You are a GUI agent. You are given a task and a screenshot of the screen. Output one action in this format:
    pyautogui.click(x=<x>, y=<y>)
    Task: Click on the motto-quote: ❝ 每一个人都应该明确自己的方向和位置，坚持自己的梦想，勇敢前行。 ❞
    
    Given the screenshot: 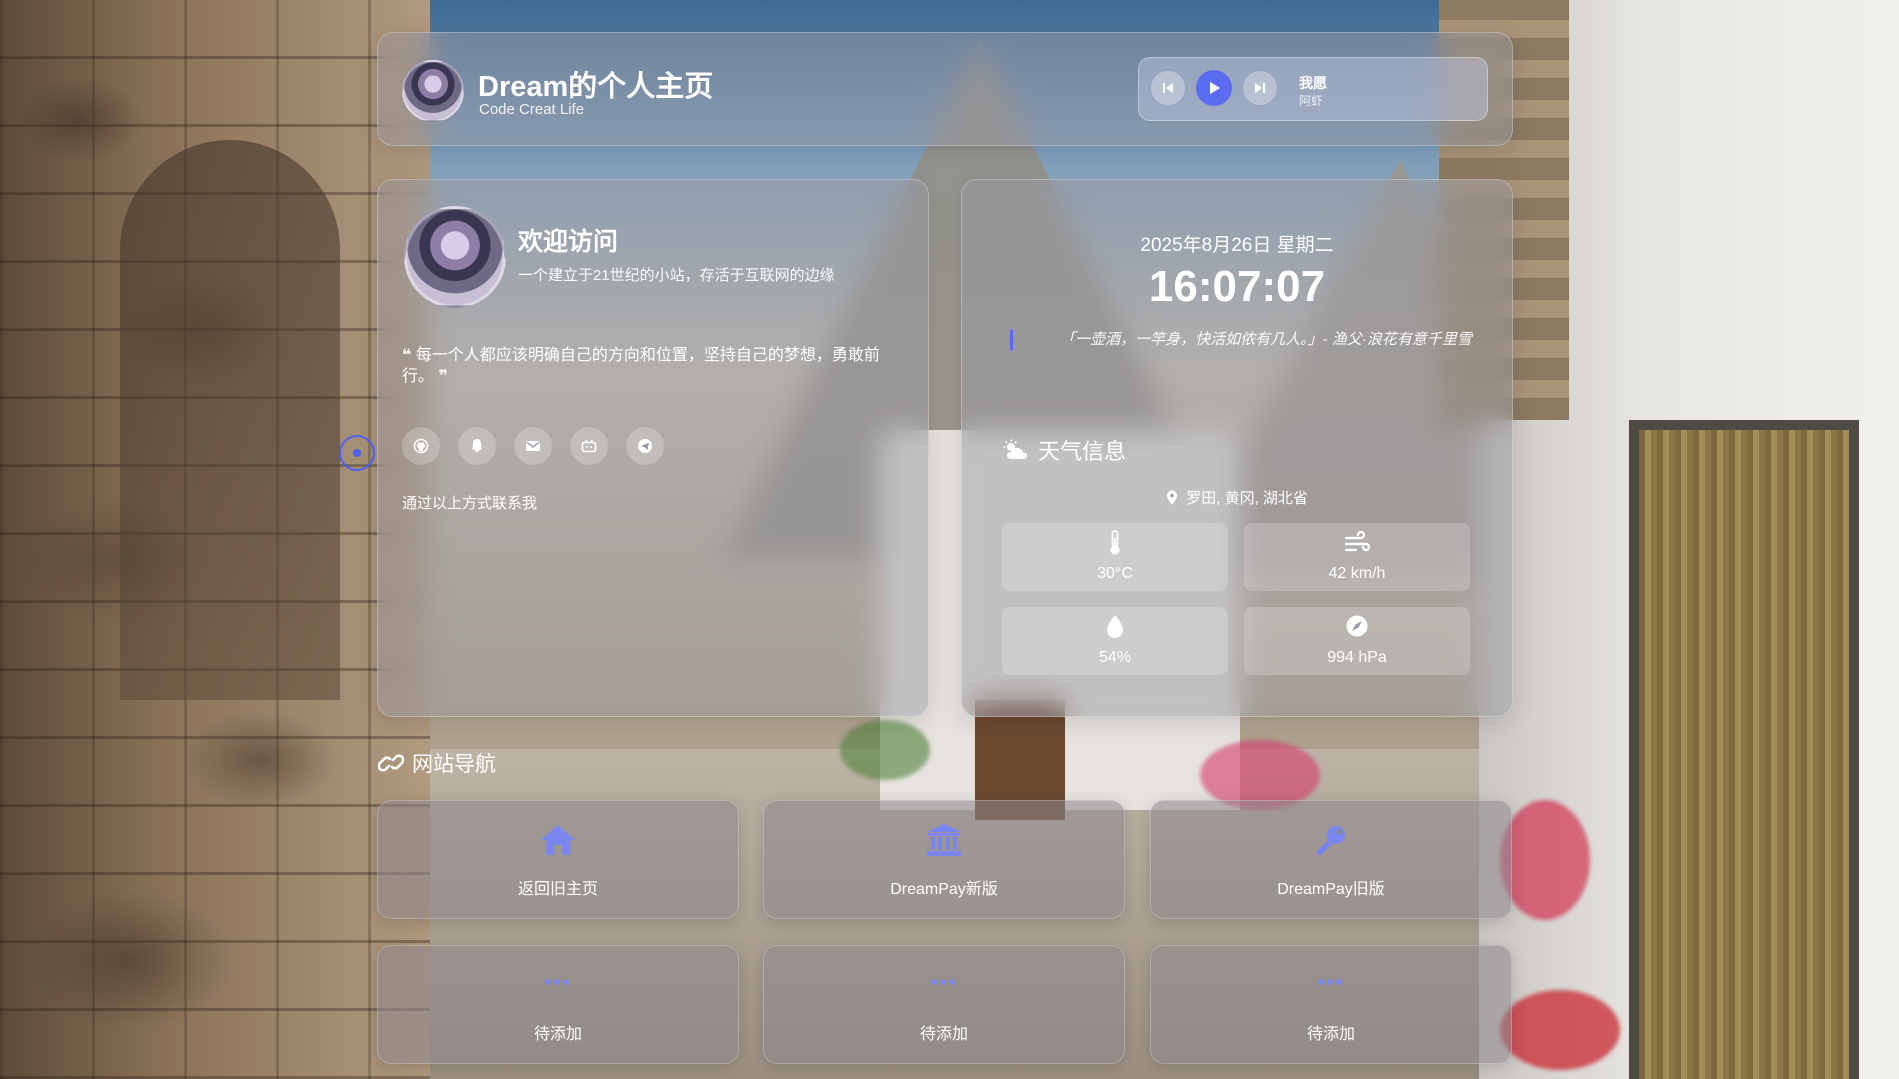 What is the action you would take?
    pyautogui.click(x=652, y=366)
    